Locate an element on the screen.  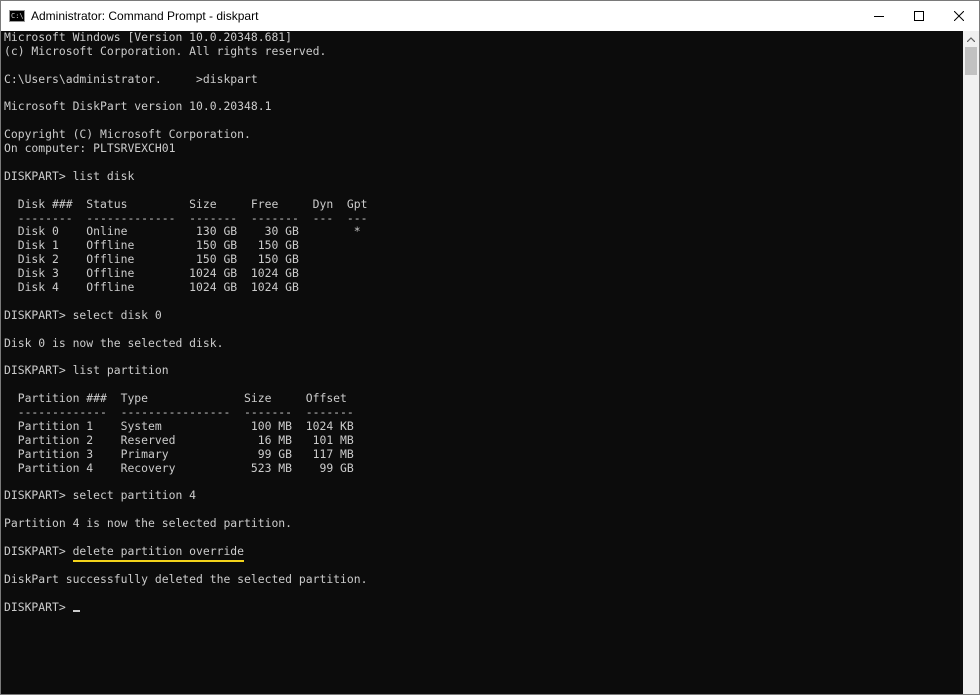
maximize-button is located at coordinates (919, 16).